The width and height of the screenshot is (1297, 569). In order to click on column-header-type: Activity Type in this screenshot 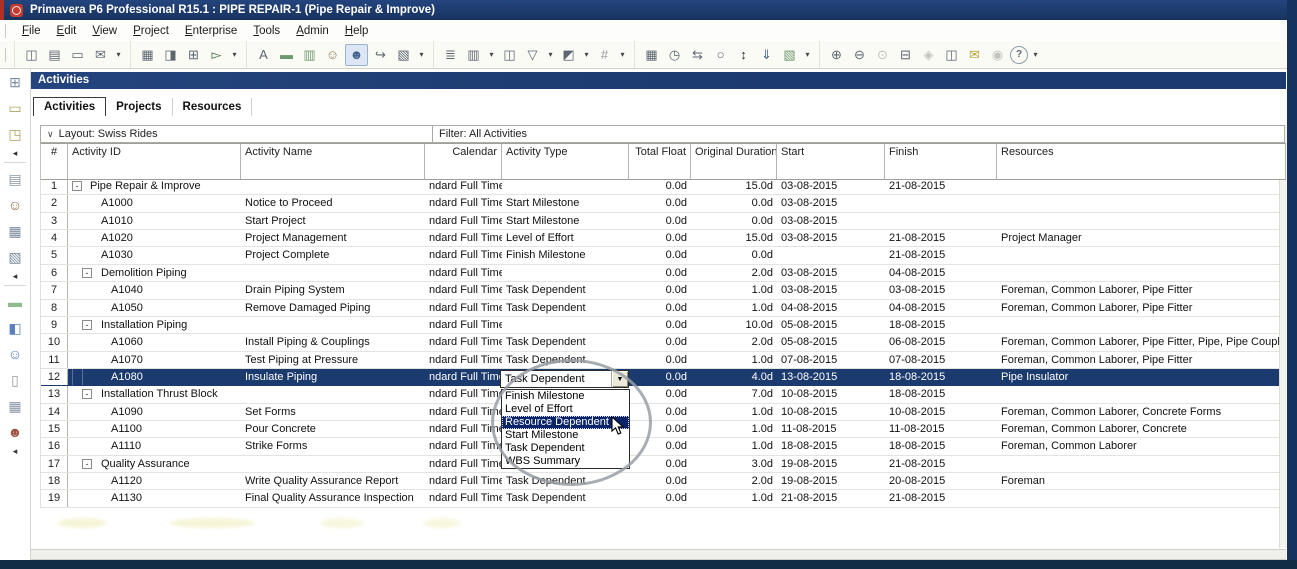, I will do `click(565, 161)`.